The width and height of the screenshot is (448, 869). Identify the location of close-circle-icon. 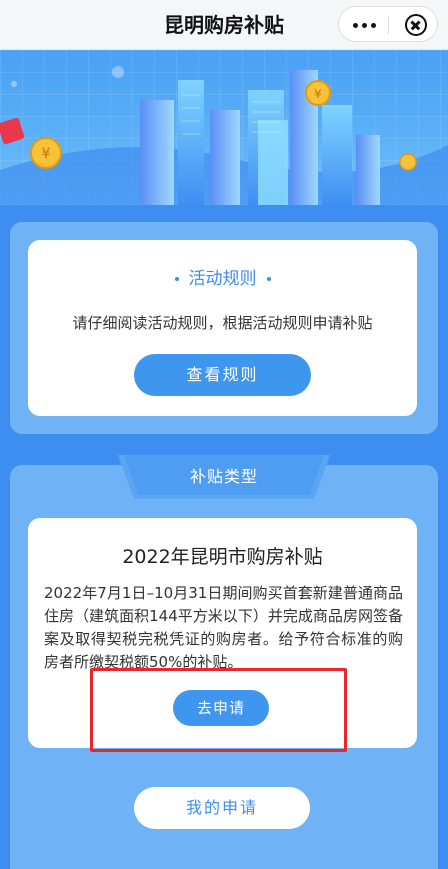
(416, 25).